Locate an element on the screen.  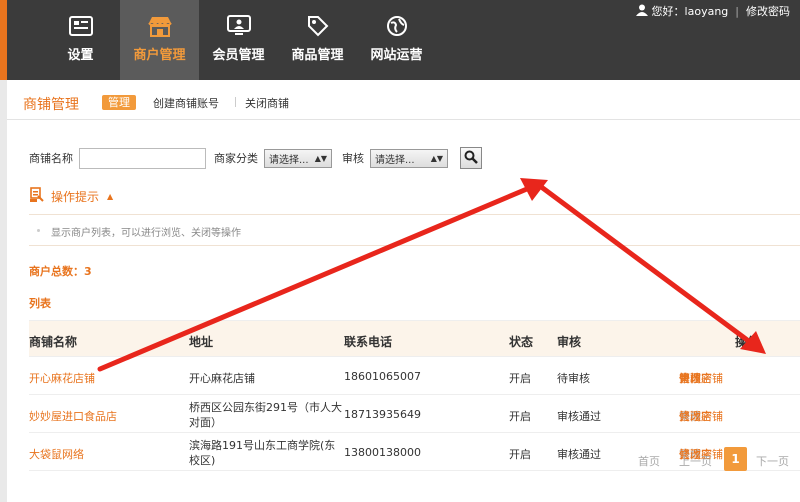
subheader: 商铺管理 管理 创建商铺账号 关闭商铺 is located at coordinates (403, 100).